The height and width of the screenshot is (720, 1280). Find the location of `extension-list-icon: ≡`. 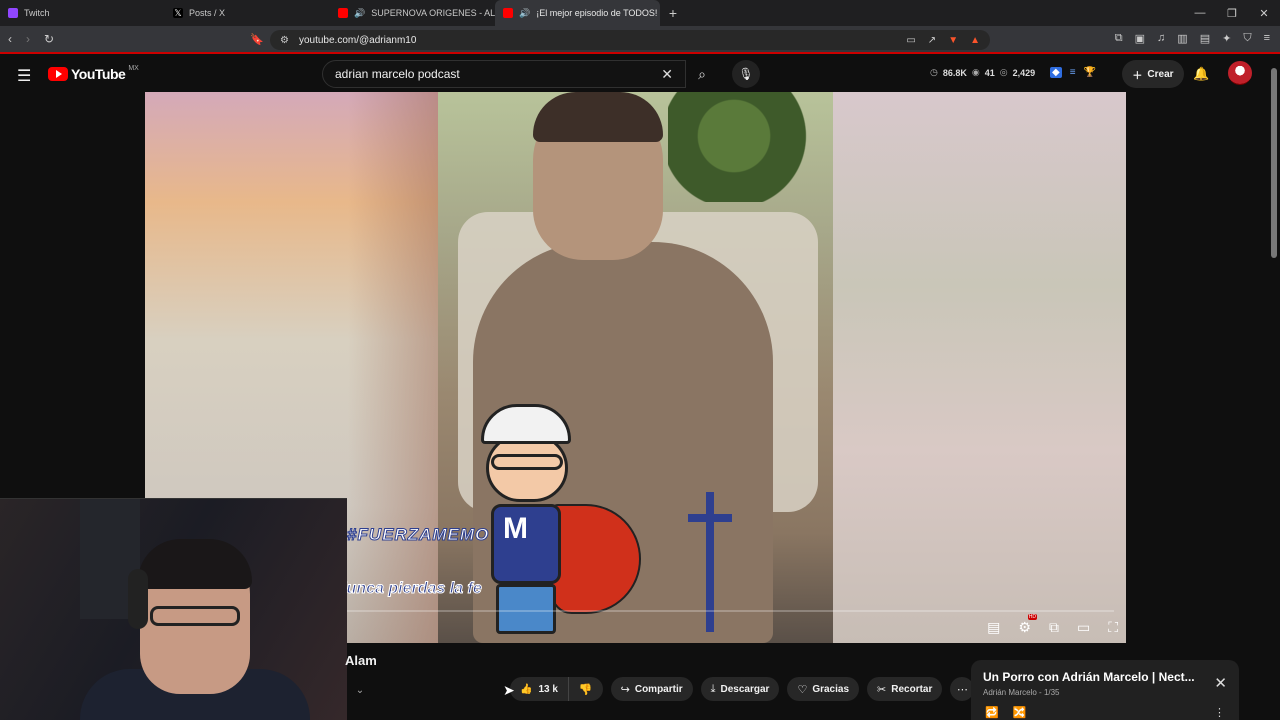

extension-list-icon: ≡ is located at coordinates (1073, 72).